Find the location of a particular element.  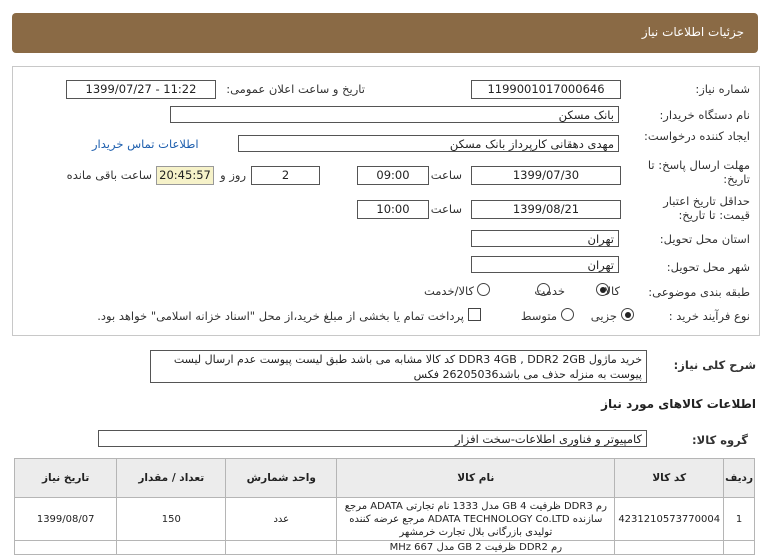

category-option-goods-service: کالا/خدمت is located at coordinates (448, 291).